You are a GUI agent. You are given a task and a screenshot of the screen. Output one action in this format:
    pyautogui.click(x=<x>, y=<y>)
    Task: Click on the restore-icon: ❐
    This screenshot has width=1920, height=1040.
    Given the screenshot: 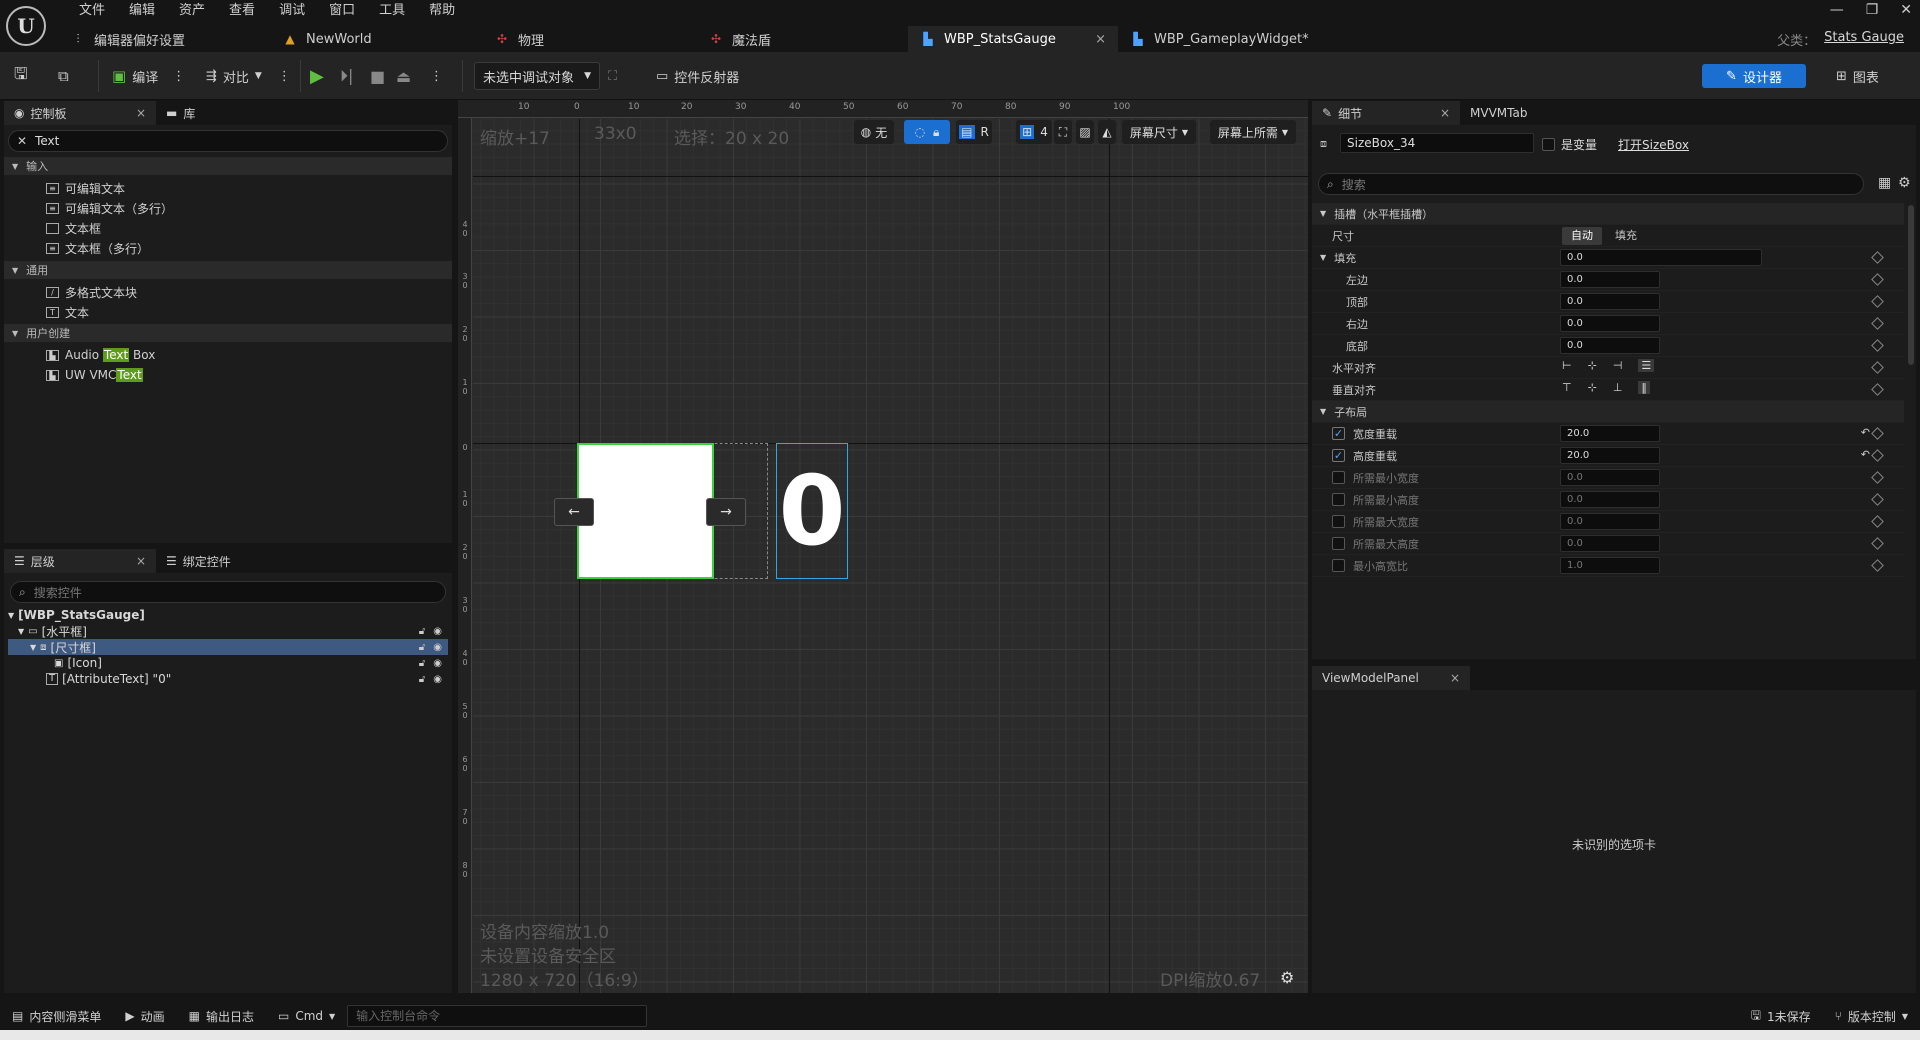 What is the action you would take?
    pyautogui.click(x=1872, y=10)
    